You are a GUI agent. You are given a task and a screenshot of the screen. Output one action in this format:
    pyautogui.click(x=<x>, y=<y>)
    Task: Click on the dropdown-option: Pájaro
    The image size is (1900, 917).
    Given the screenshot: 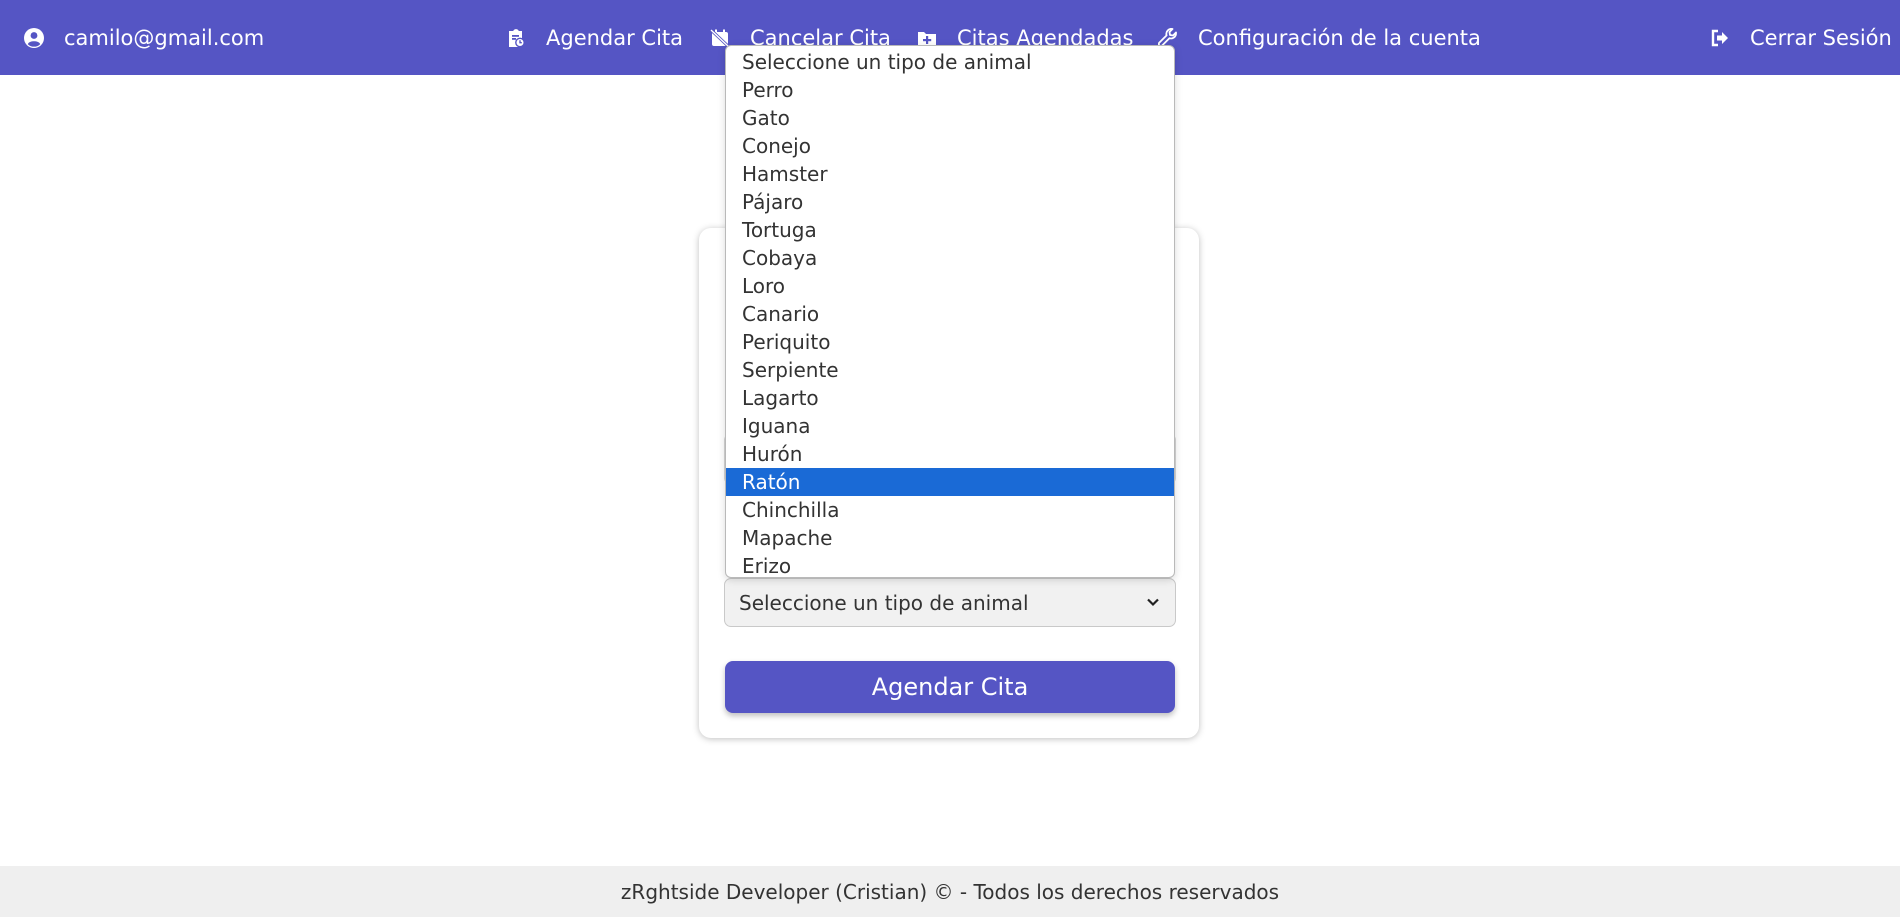 What is the action you would take?
    pyautogui.click(x=950, y=202)
    